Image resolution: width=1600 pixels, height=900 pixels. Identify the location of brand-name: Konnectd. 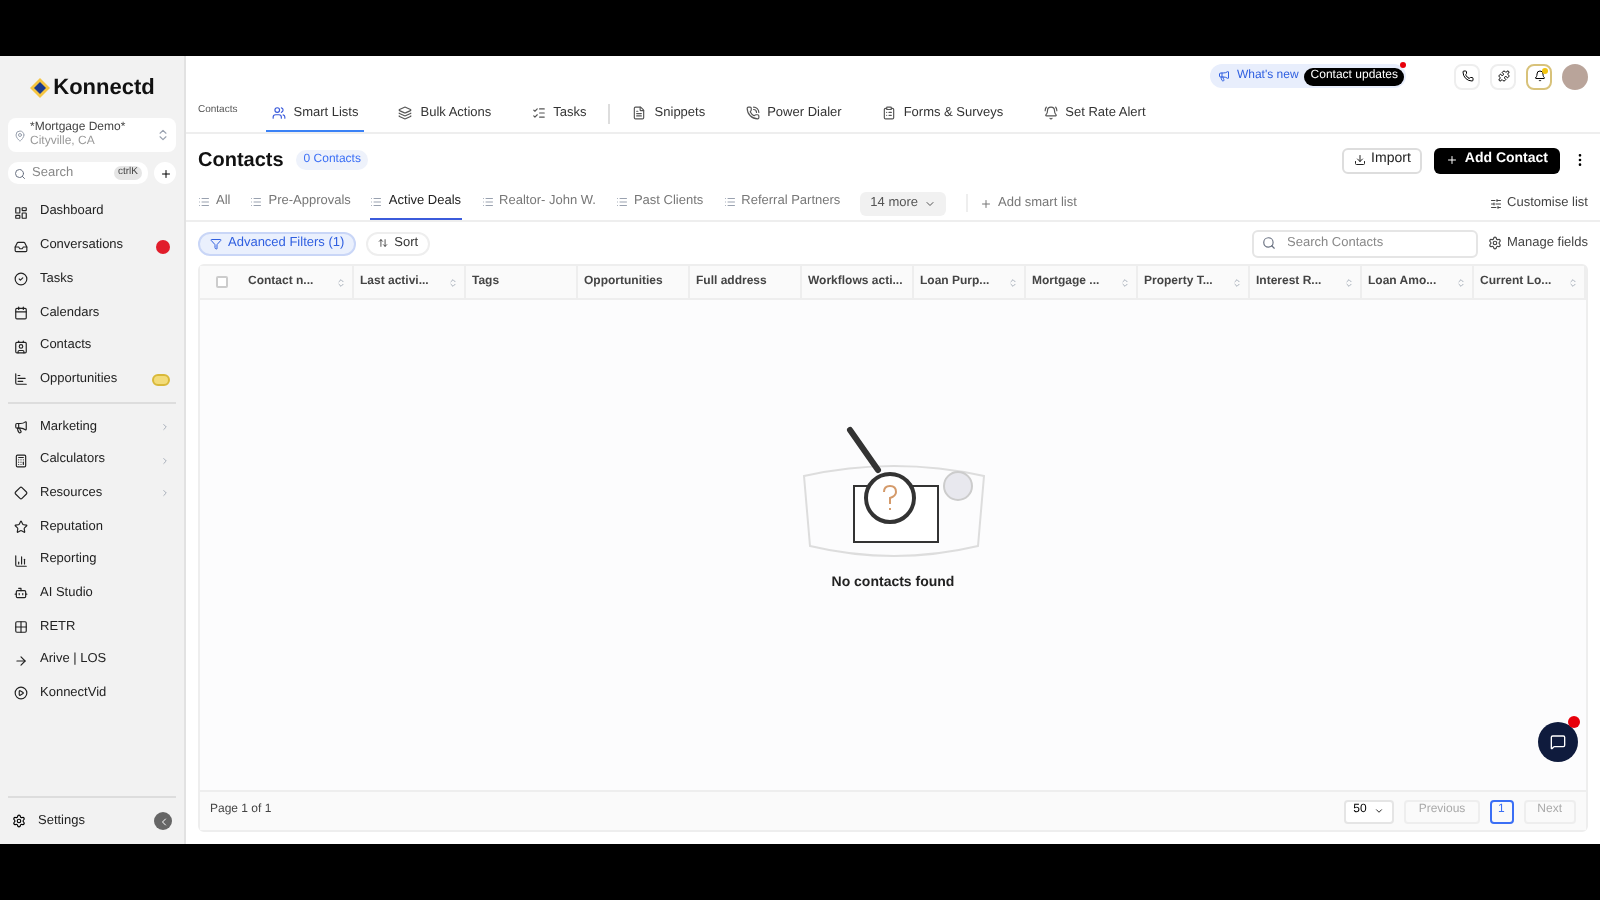
(104, 88).